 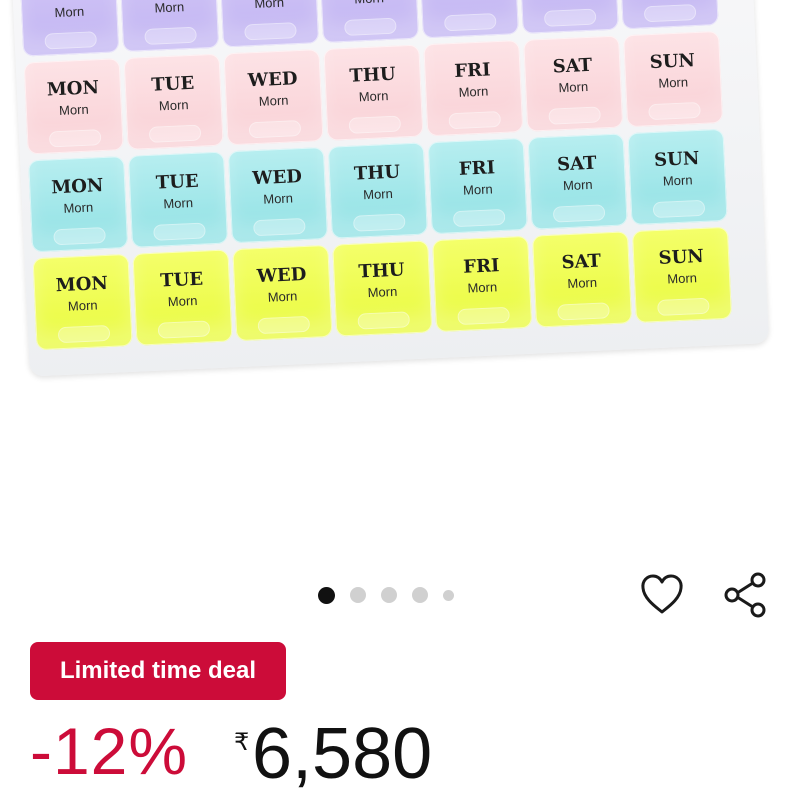 I want to click on image-carousel-dots, so click(x=393, y=595).